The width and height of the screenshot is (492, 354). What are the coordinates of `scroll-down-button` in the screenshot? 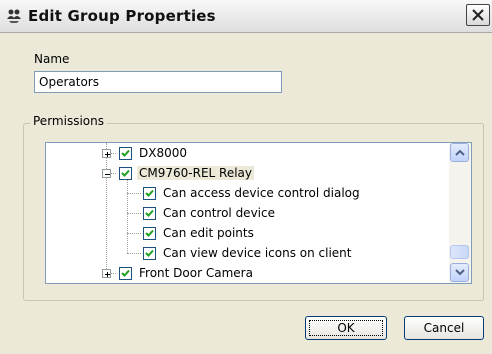 It's located at (459, 272).